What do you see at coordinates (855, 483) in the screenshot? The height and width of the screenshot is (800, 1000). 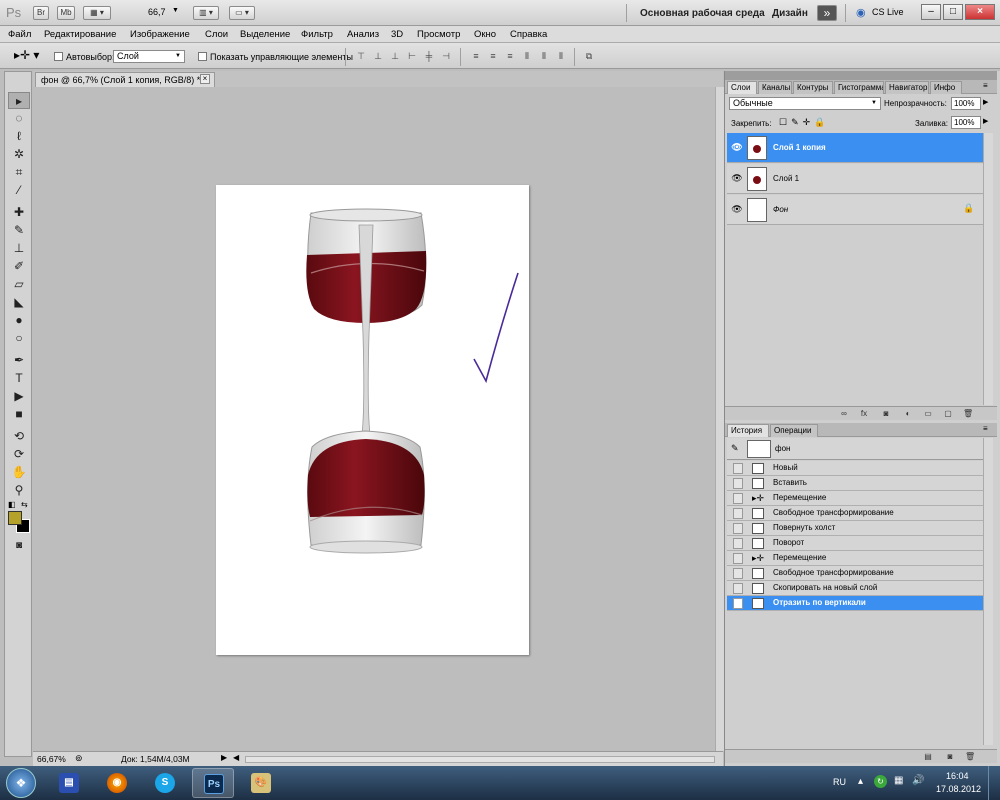 I see `history-item: Вставить` at bounding box center [855, 483].